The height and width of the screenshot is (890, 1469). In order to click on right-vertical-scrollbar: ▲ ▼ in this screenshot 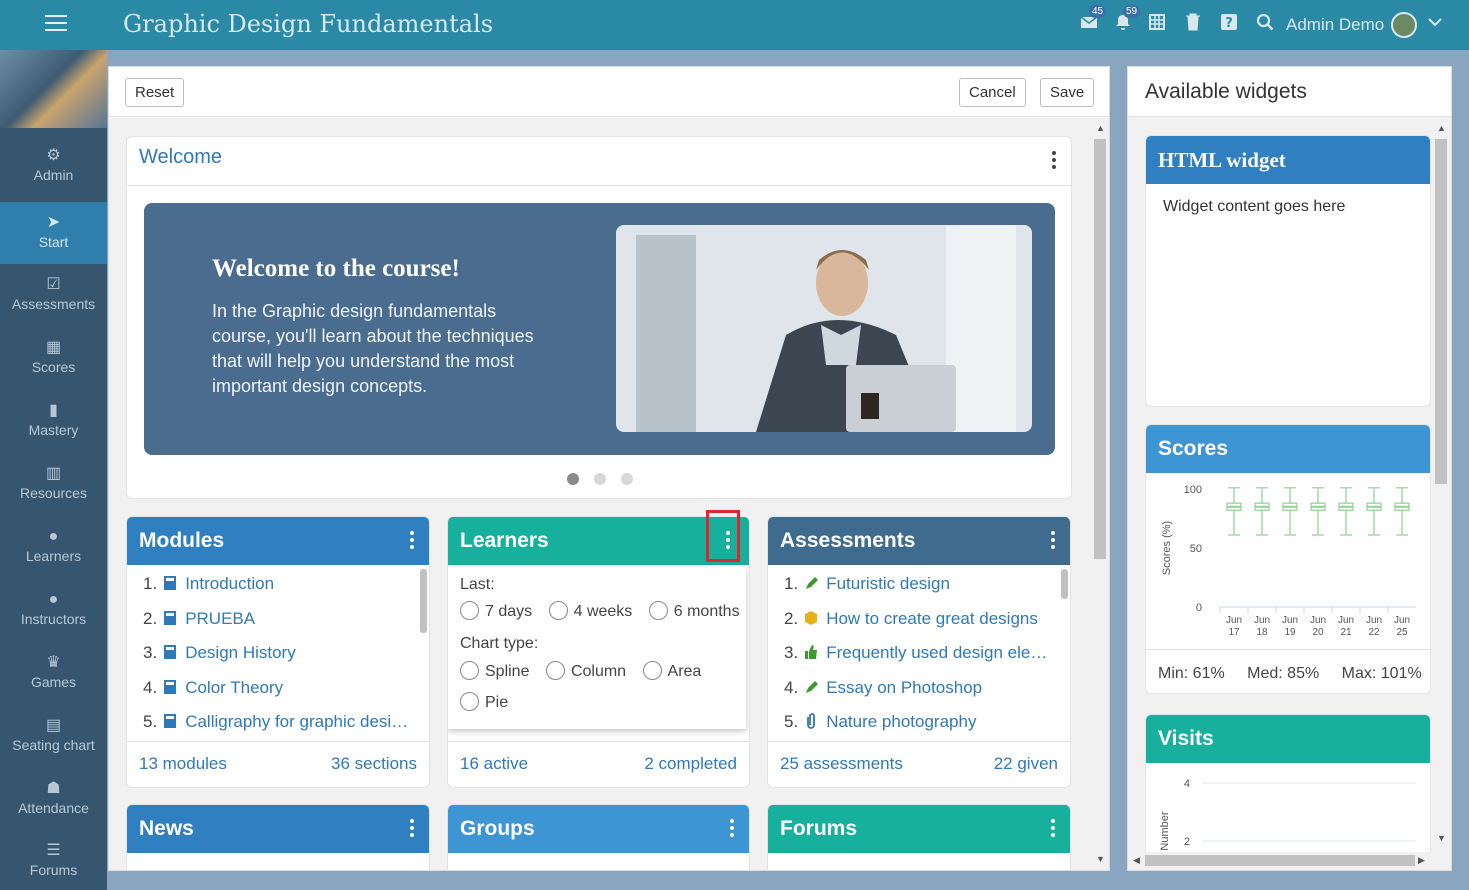, I will do `click(1441, 484)`.